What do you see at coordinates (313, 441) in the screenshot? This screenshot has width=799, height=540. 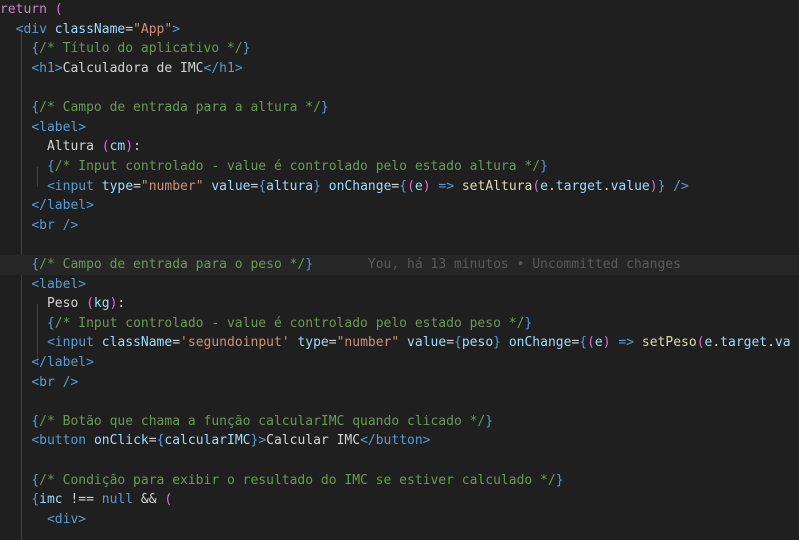 I see `code-token: Calcular IMC` at bounding box center [313, 441].